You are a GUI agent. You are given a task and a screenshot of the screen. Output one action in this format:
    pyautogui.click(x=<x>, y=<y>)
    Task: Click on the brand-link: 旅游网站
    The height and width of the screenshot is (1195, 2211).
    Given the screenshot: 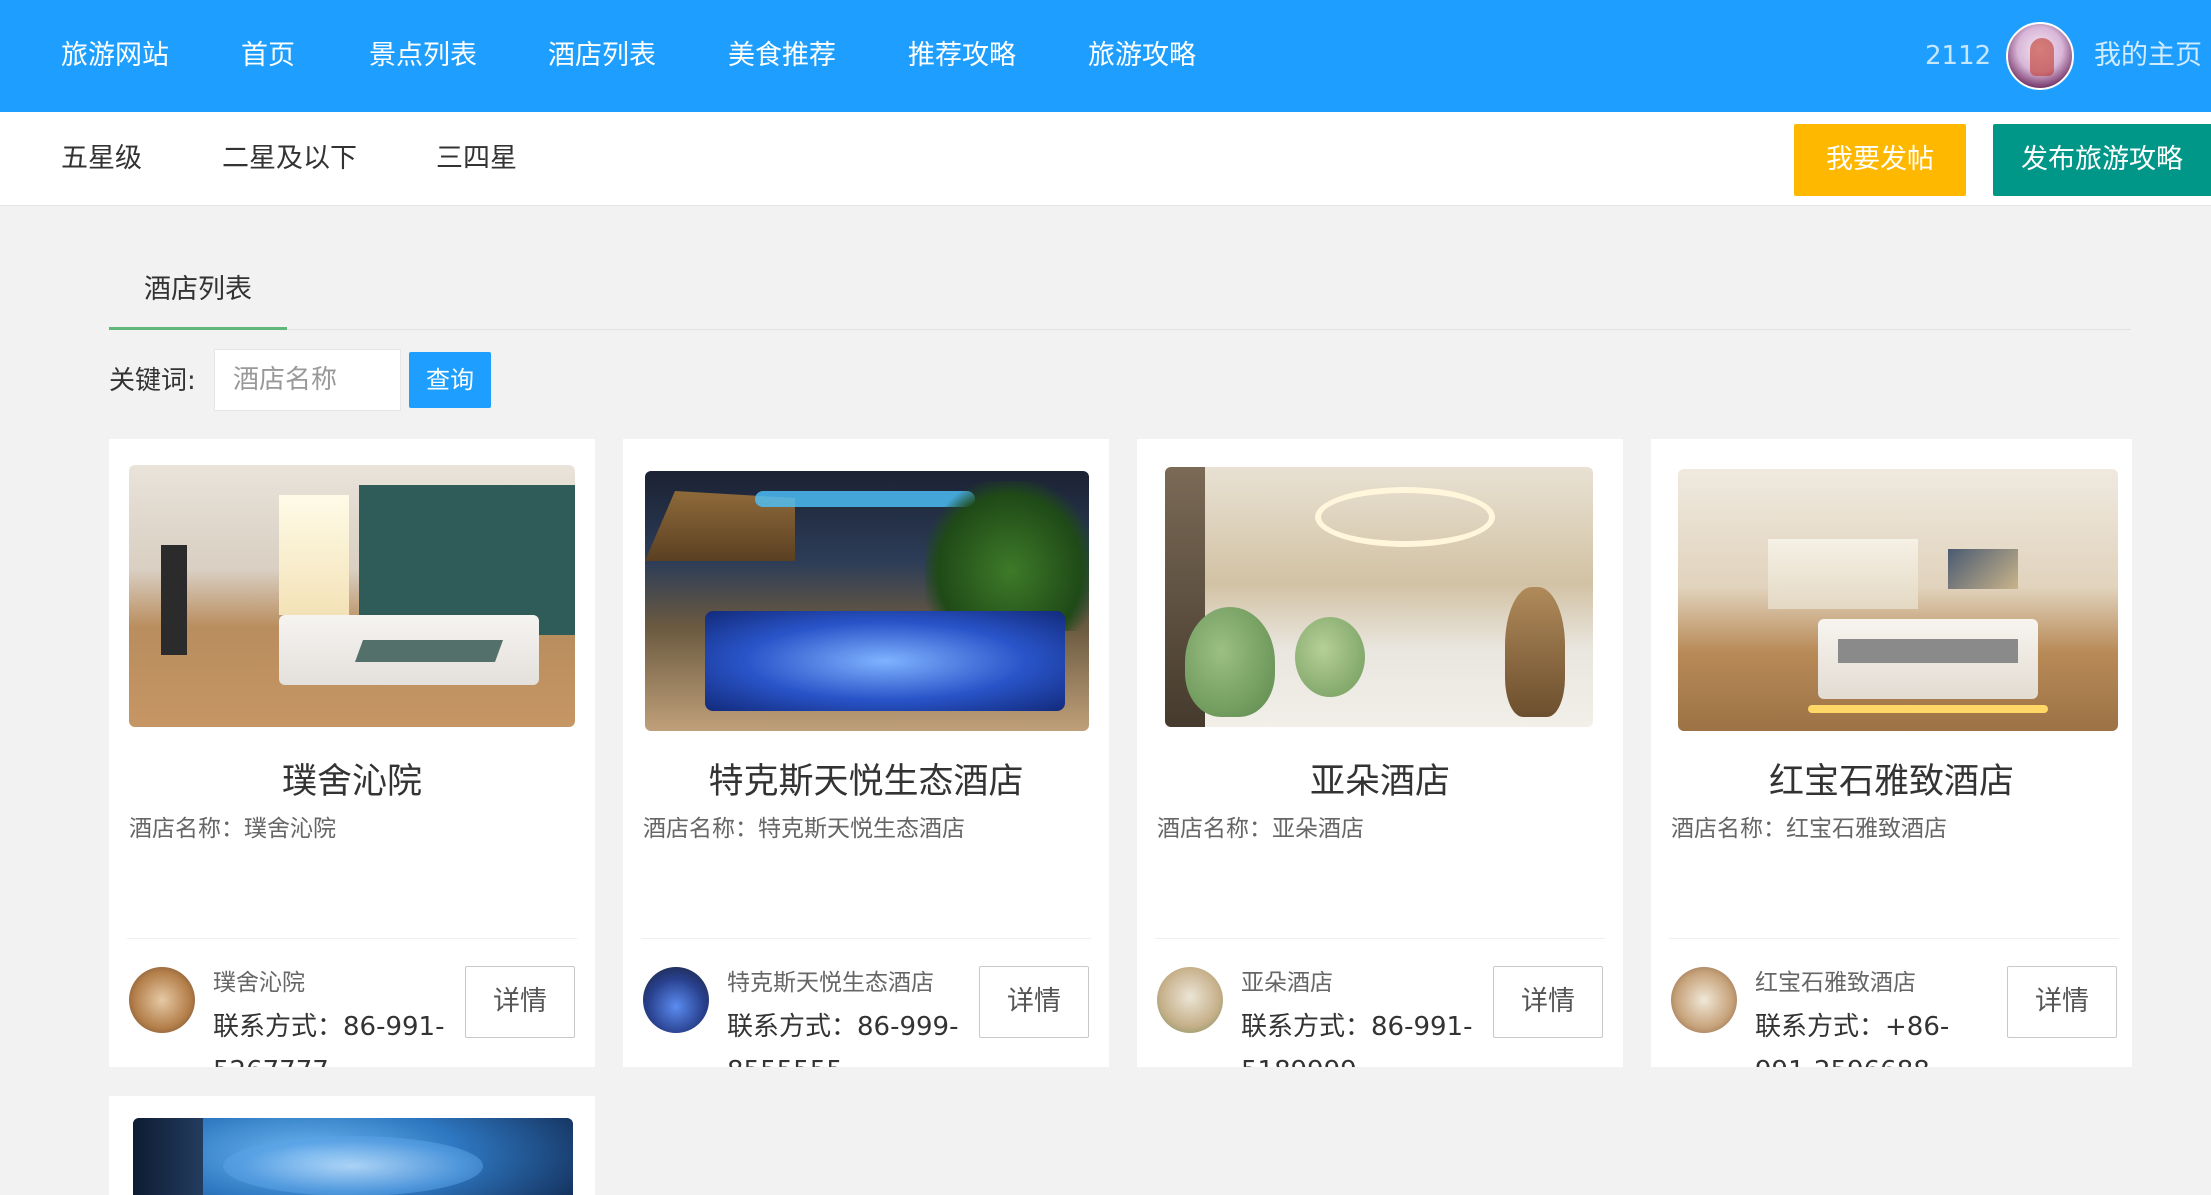 What is the action you would take?
    pyautogui.click(x=115, y=56)
    